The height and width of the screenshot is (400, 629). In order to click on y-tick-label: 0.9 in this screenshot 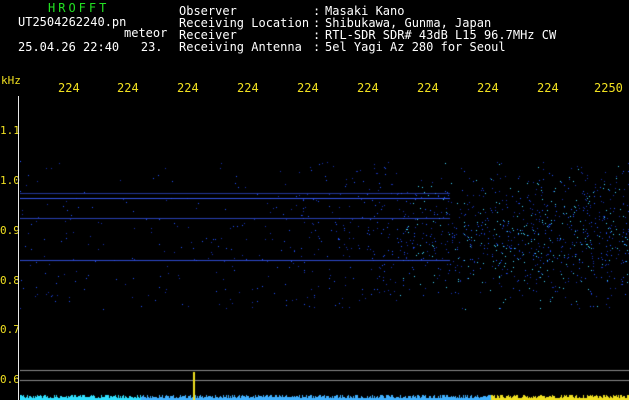, I will do `click(10, 230)`.